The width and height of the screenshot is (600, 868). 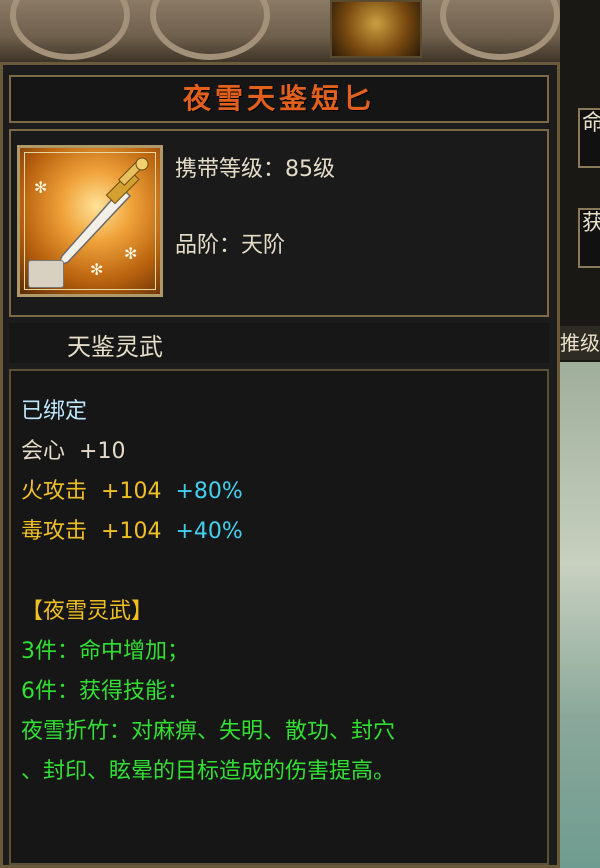 What do you see at coordinates (263, 245) in the screenshot?
I see `grade-value: 天阶` at bounding box center [263, 245].